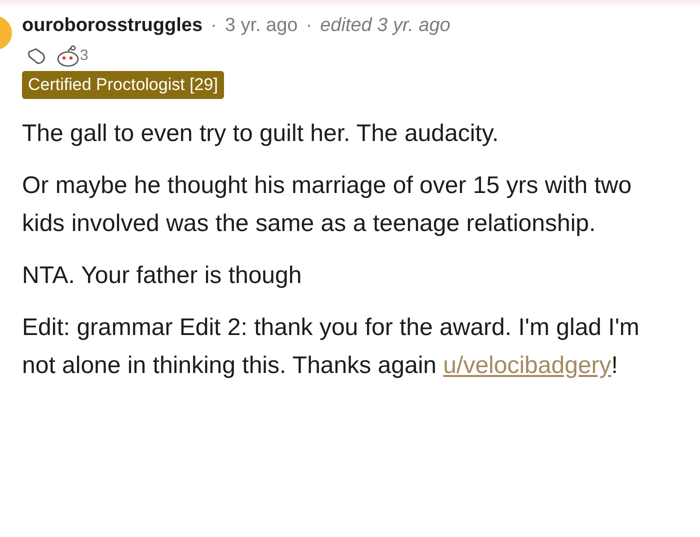  Describe the element at coordinates (123, 84) in the screenshot. I see `user-flair: Certified Proctologist [29]` at that location.